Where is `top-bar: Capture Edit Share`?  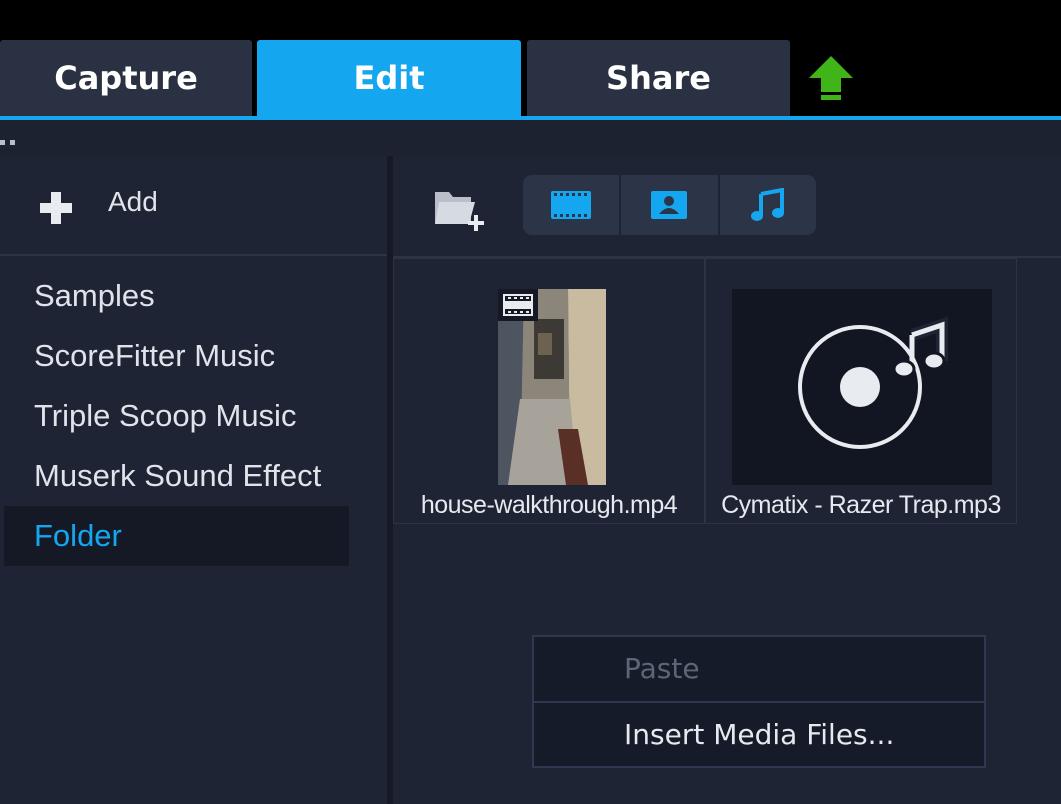 top-bar: Capture Edit Share is located at coordinates (530, 59).